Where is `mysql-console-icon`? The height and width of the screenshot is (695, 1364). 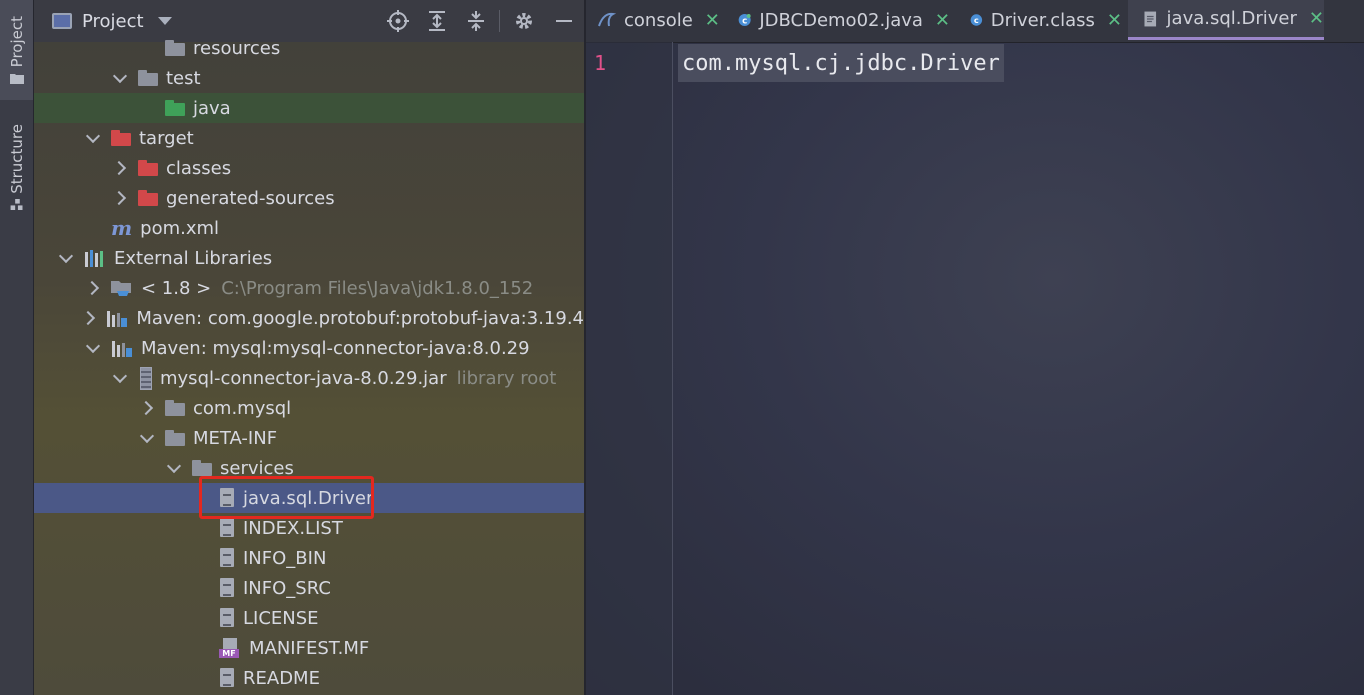 mysql-console-icon is located at coordinates (607, 19).